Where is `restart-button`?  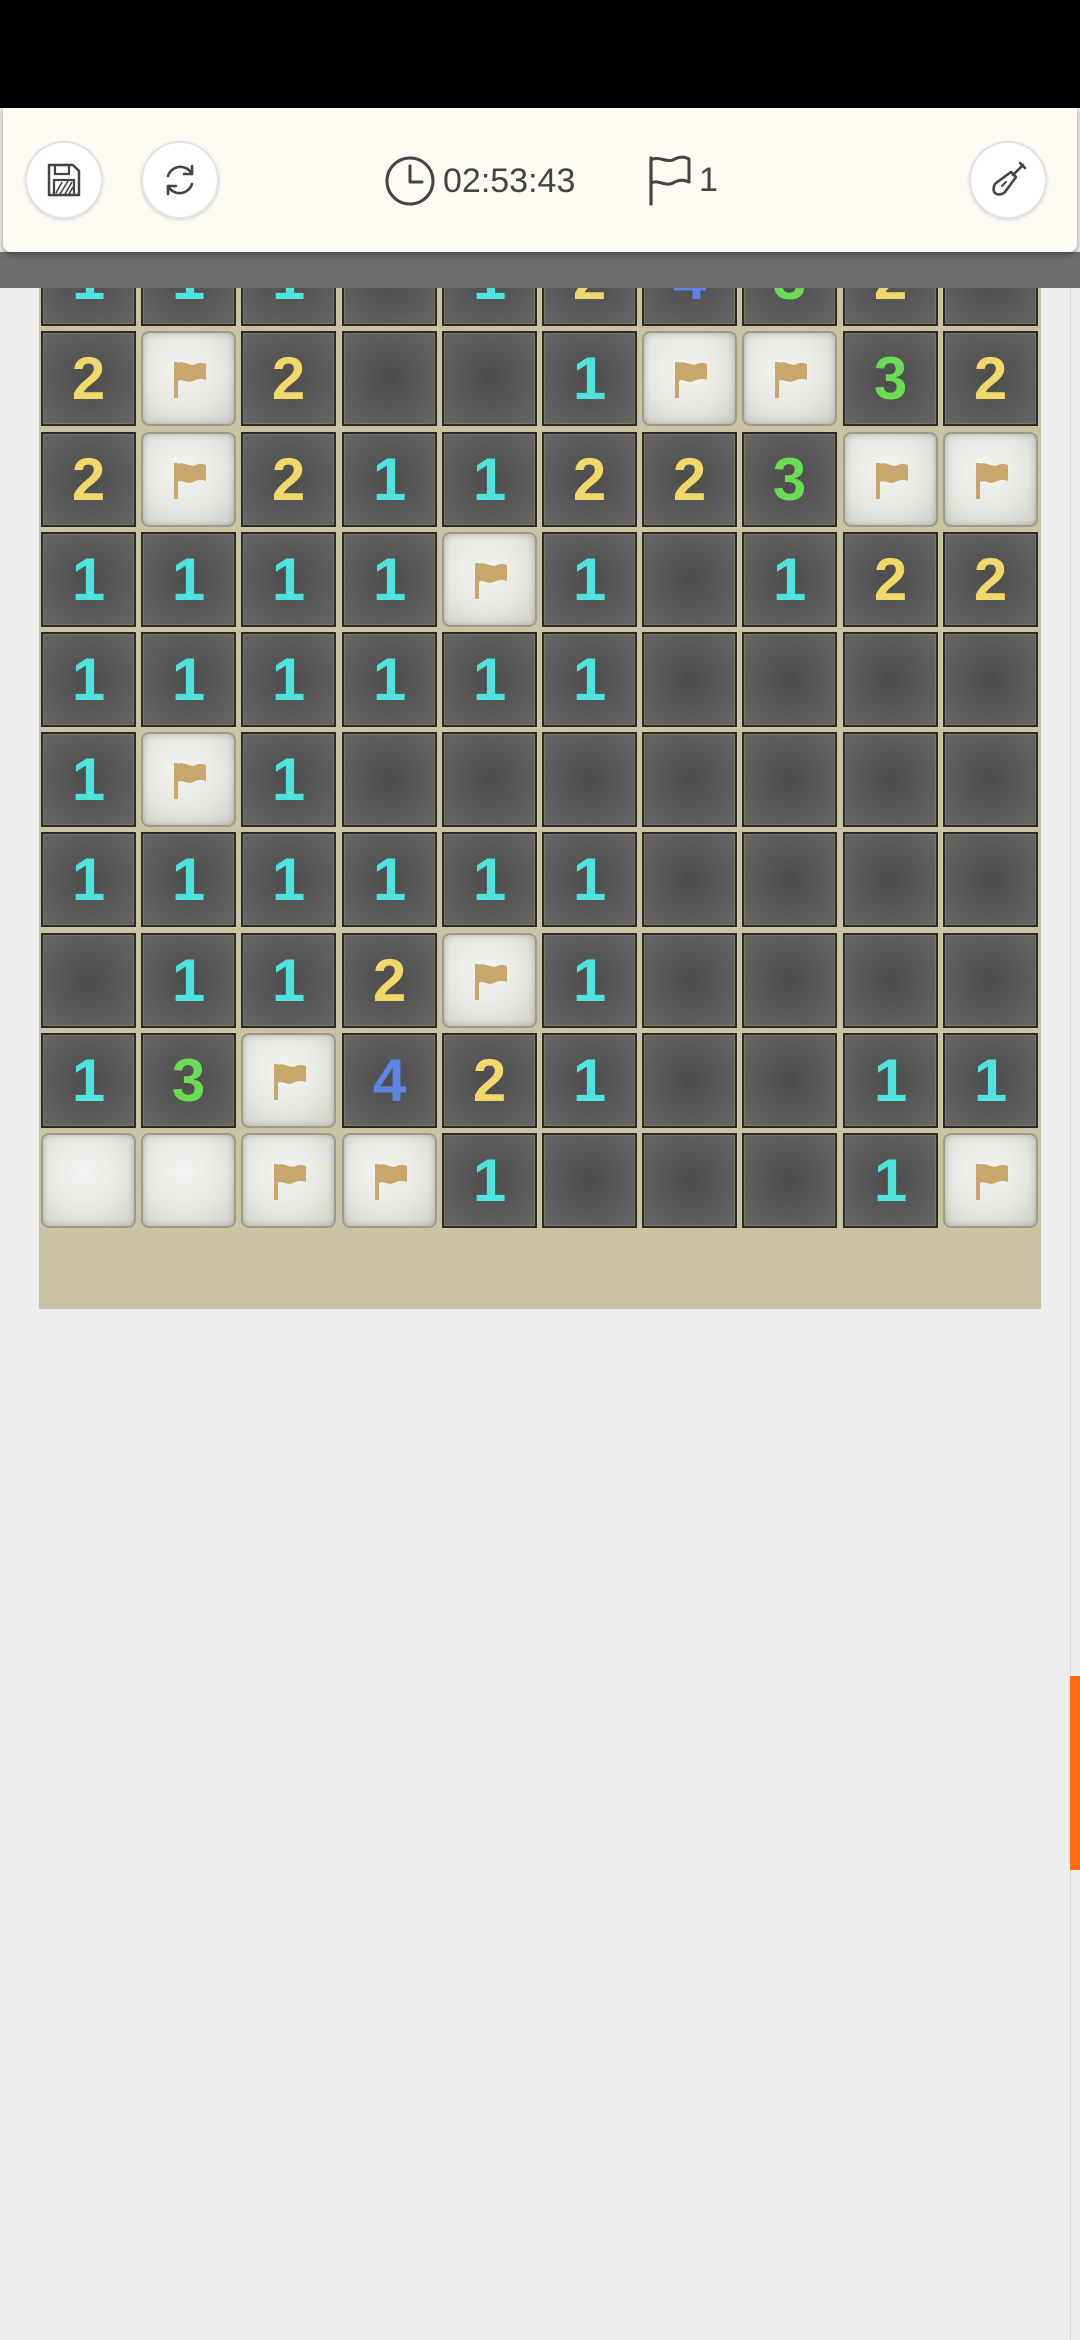 restart-button is located at coordinates (180, 180).